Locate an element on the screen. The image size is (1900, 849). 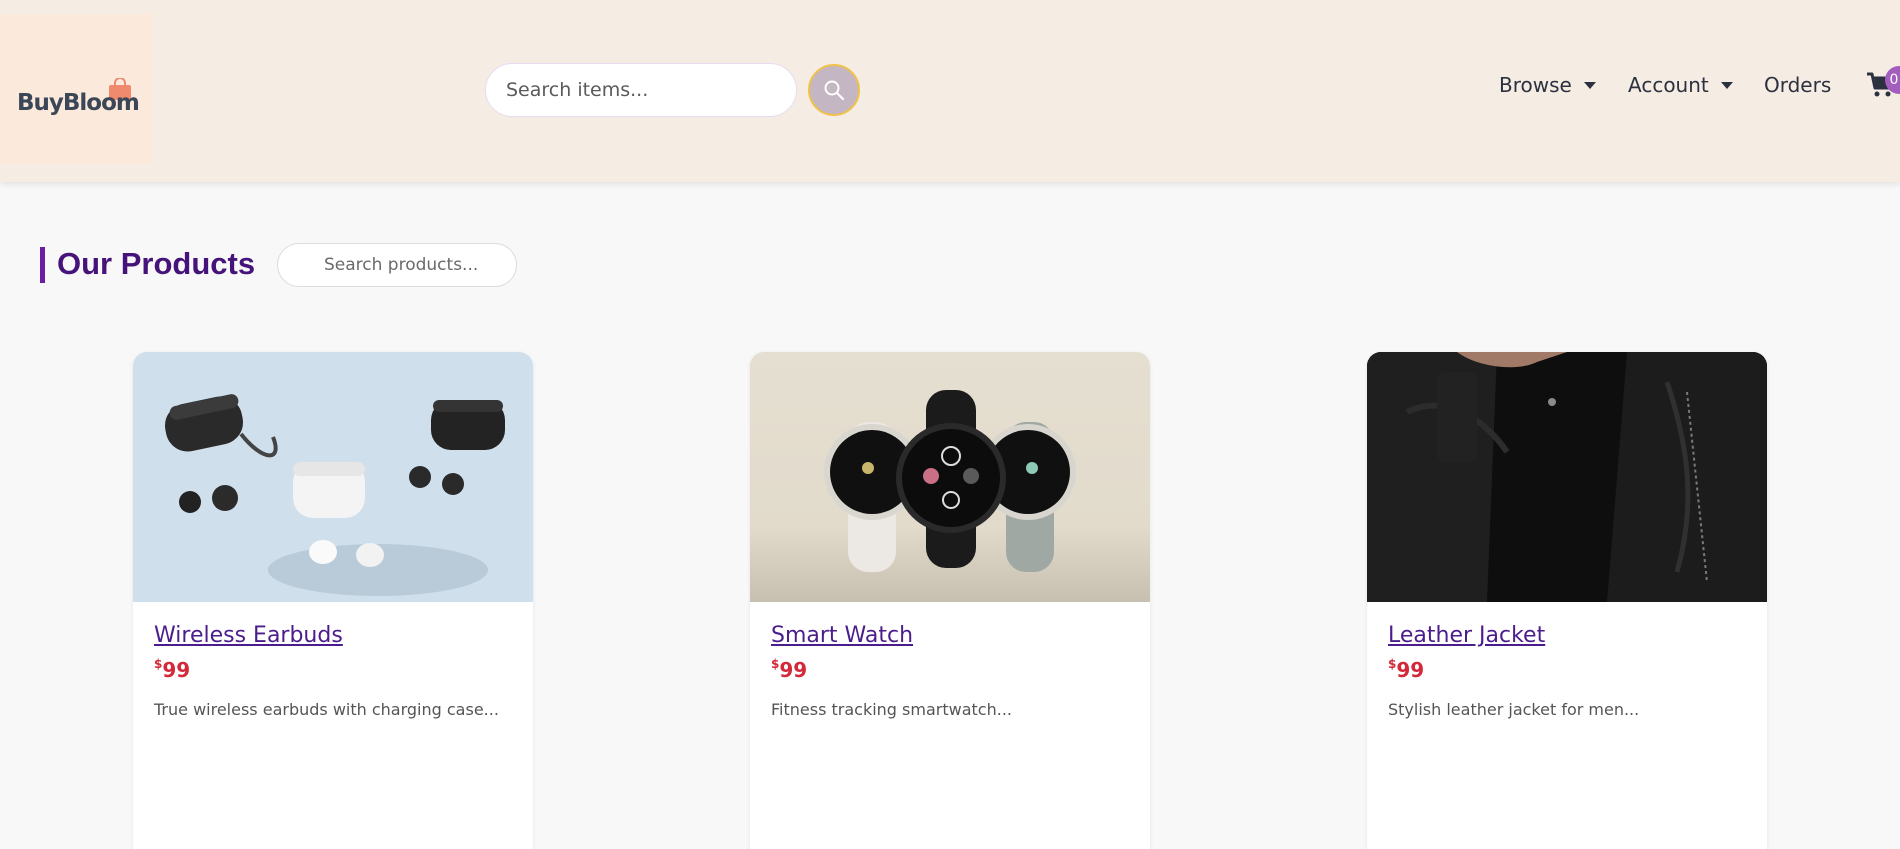
nav-account-dropdown: Account is located at coordinates (1680, 85).